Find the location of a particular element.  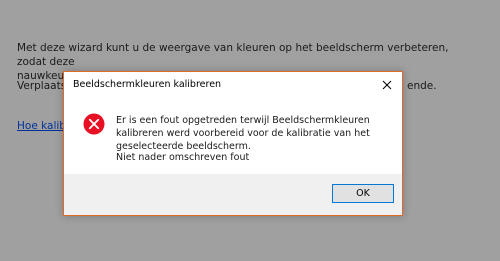

close-button is located at coordinates (387, 84).